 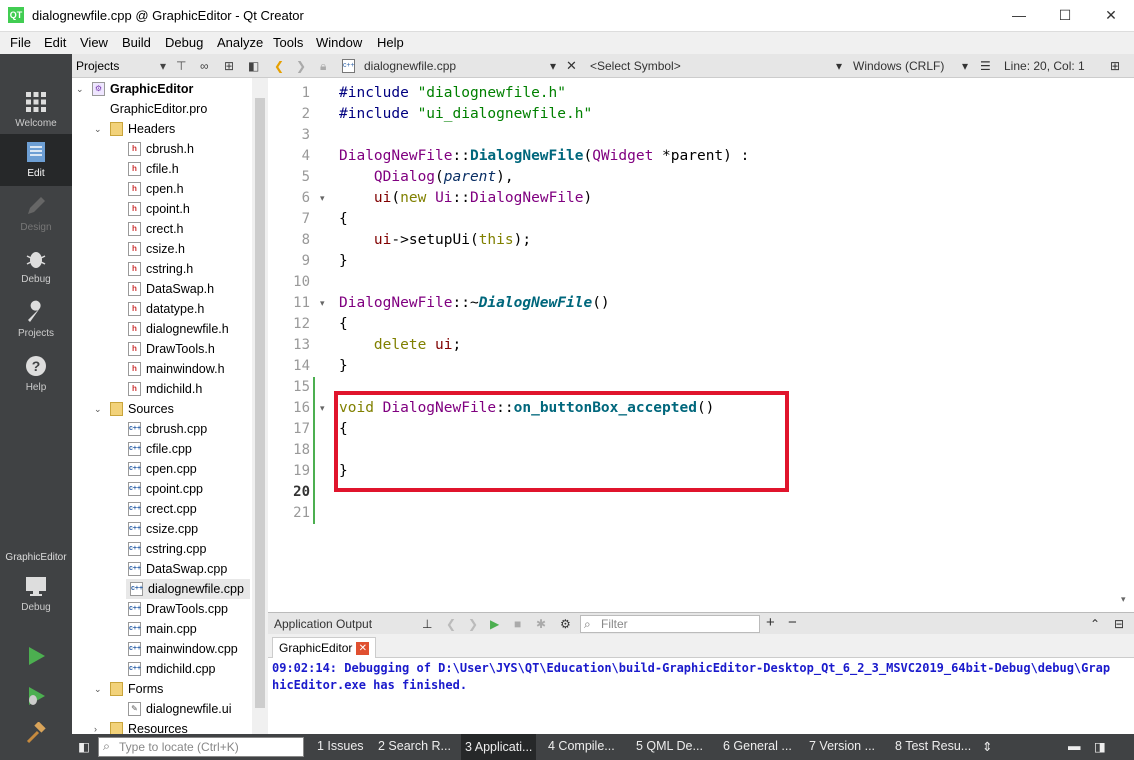 What do you see at coordinates (898, 66) in the screenshot?
I see `encoding-selector: Windows (CRLF)` at bounding box center [898, 66].